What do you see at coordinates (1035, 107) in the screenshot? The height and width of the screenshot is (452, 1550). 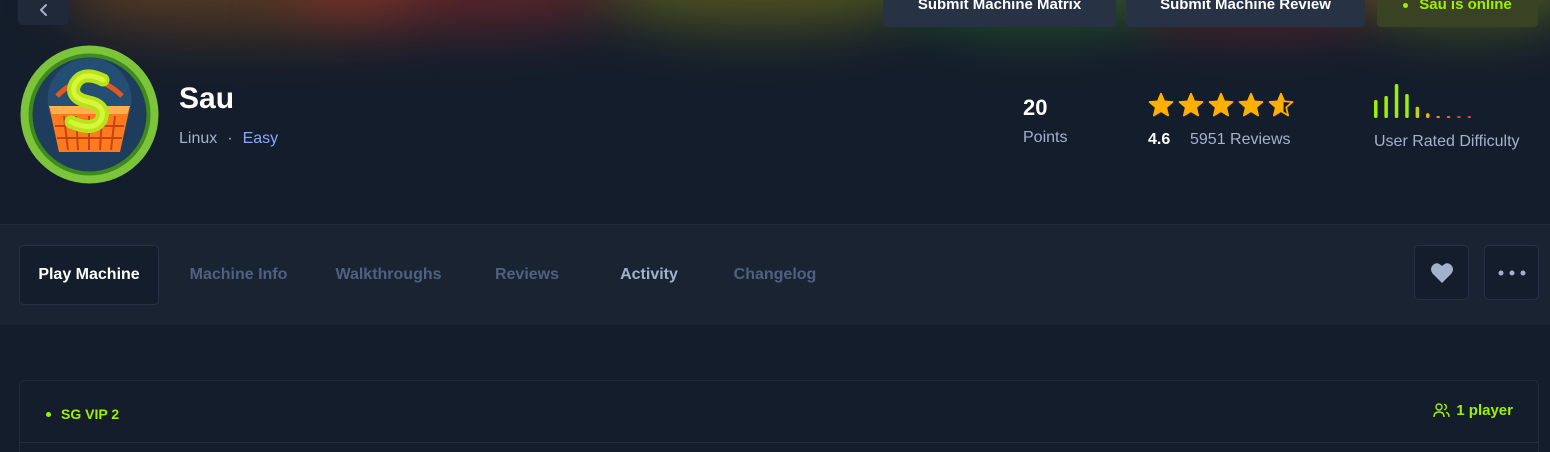 I see `points-value: 20` at bounding box center [1035, 107].